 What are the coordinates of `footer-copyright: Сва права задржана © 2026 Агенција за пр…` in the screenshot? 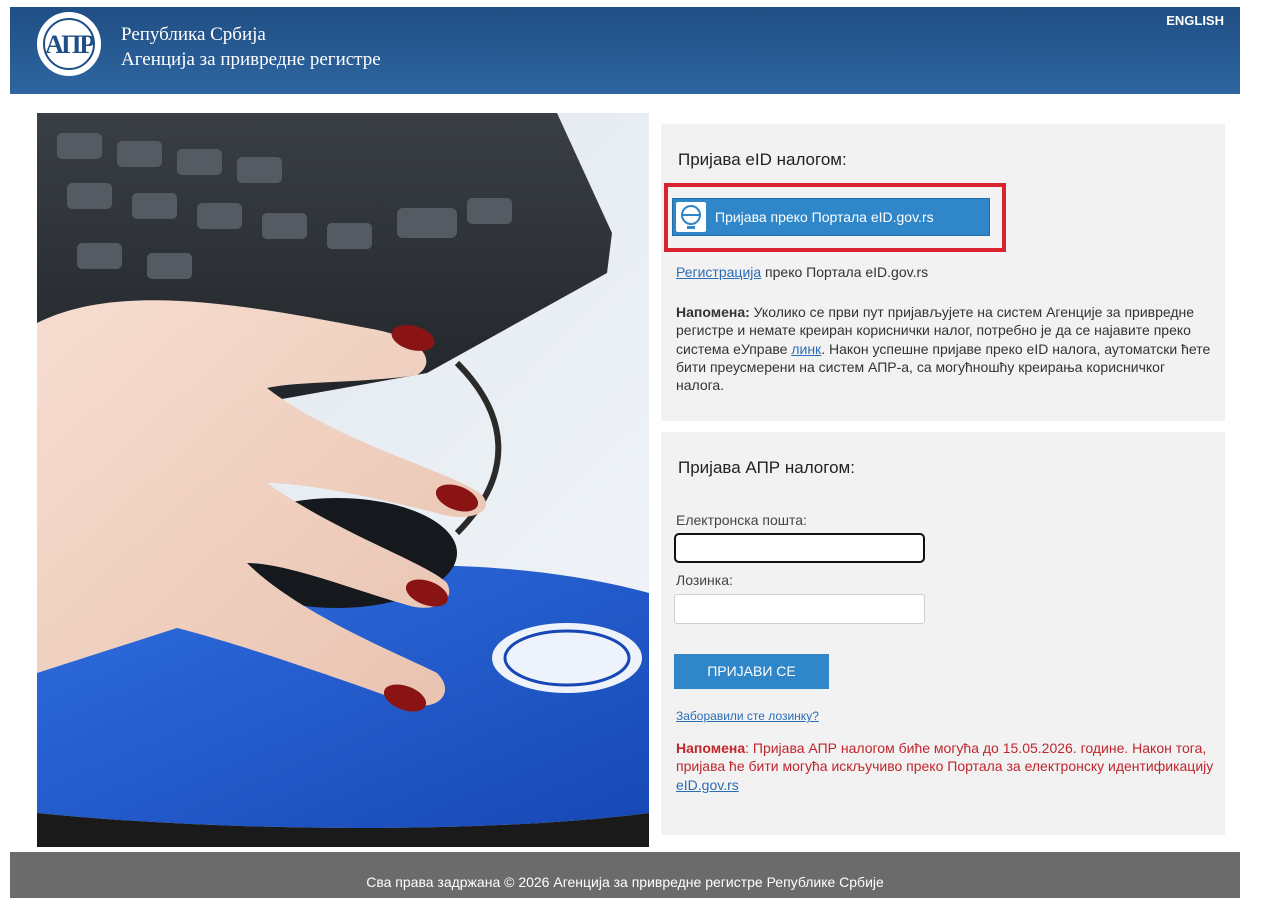 It's located at (625, 882).